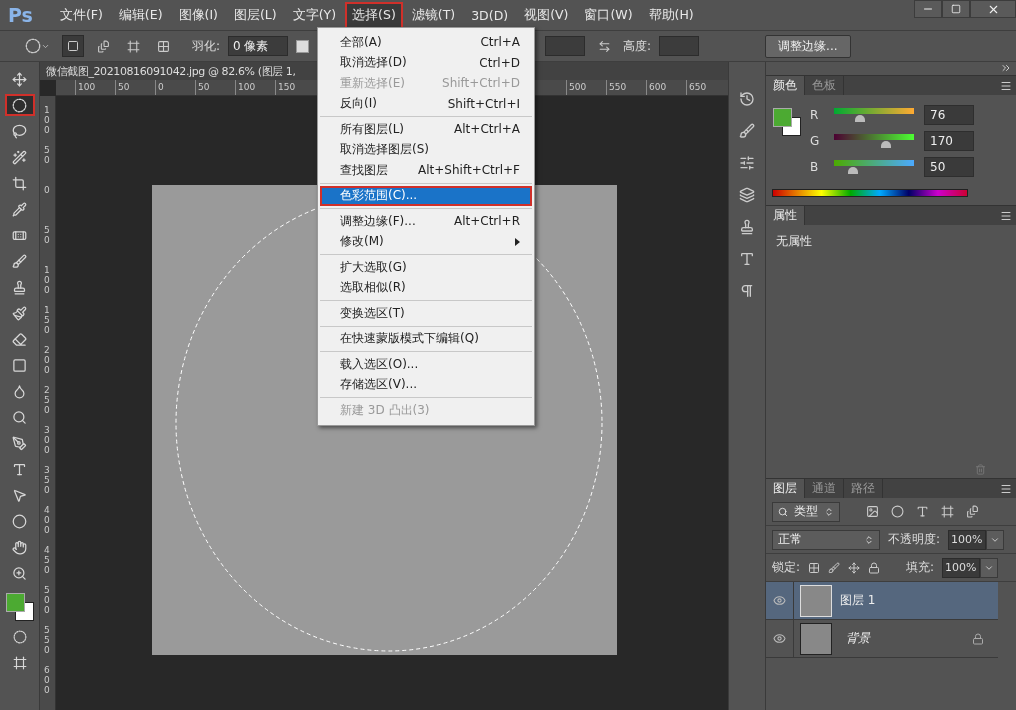 The height and width of the screenshot is (710, 1016). What do you see at coordinates (163, 46) in the screenshot?
I see `grid-icon` at bounding box center [163, 46].